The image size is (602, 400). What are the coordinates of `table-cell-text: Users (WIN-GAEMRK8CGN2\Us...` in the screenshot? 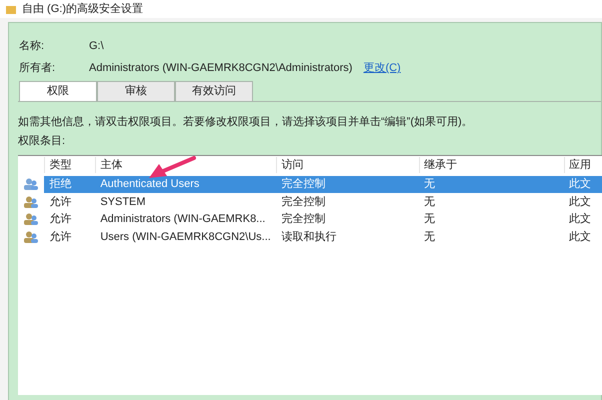 It's located at (185, 237).